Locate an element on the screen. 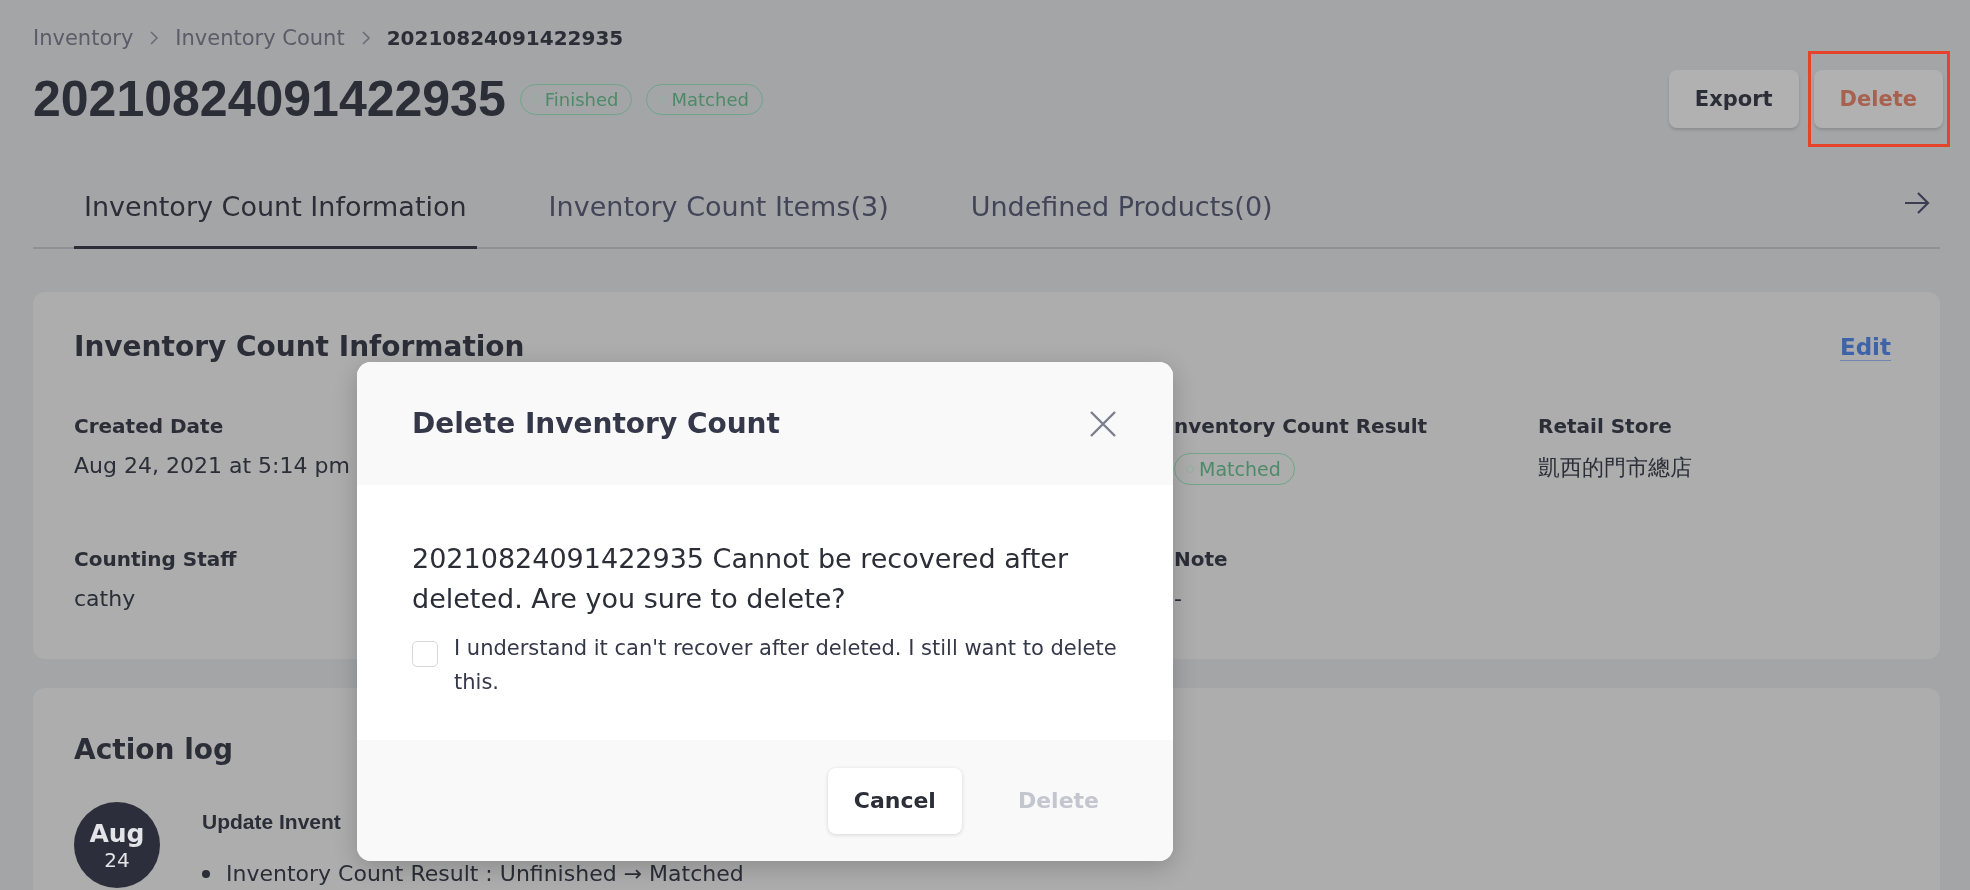  log-title: Update Invent is located at coordinates (271, 822).